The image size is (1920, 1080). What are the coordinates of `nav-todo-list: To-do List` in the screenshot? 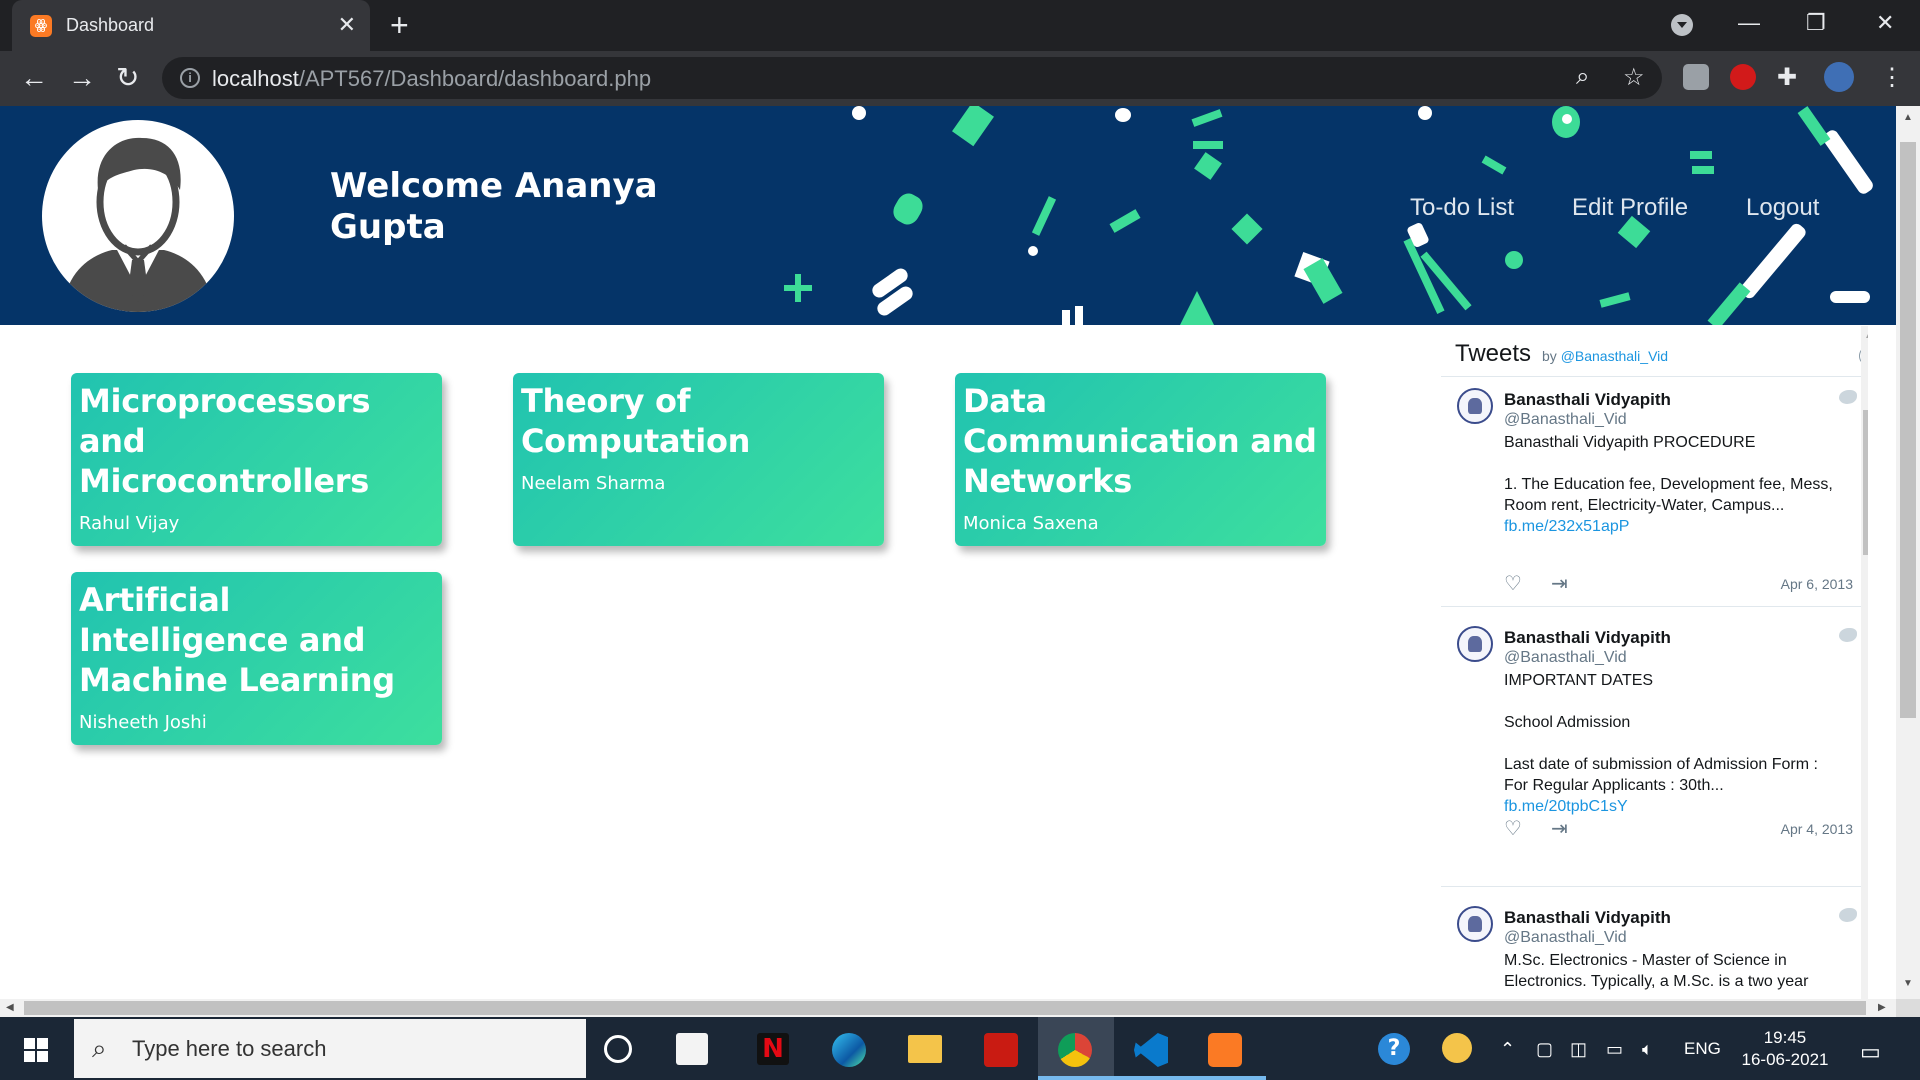 It's located at (1462, 208).